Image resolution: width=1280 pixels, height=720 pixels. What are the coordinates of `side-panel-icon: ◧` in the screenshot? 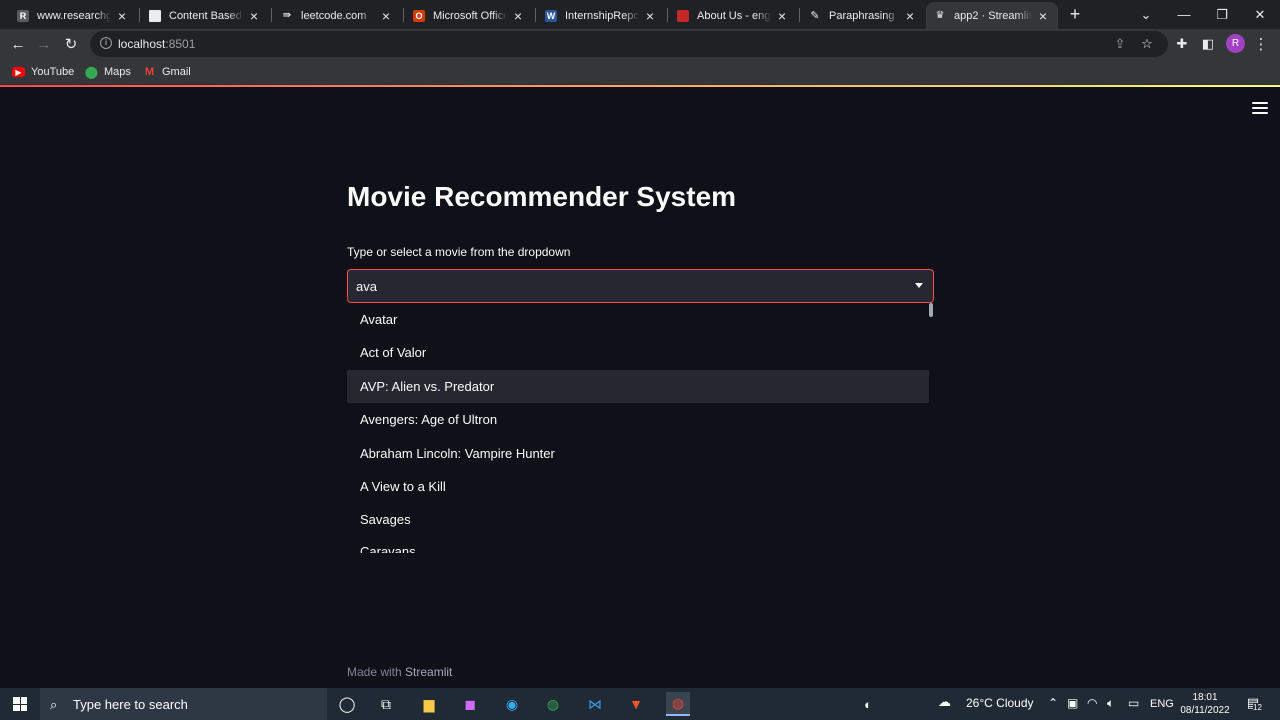 It's located at (1208, 44).